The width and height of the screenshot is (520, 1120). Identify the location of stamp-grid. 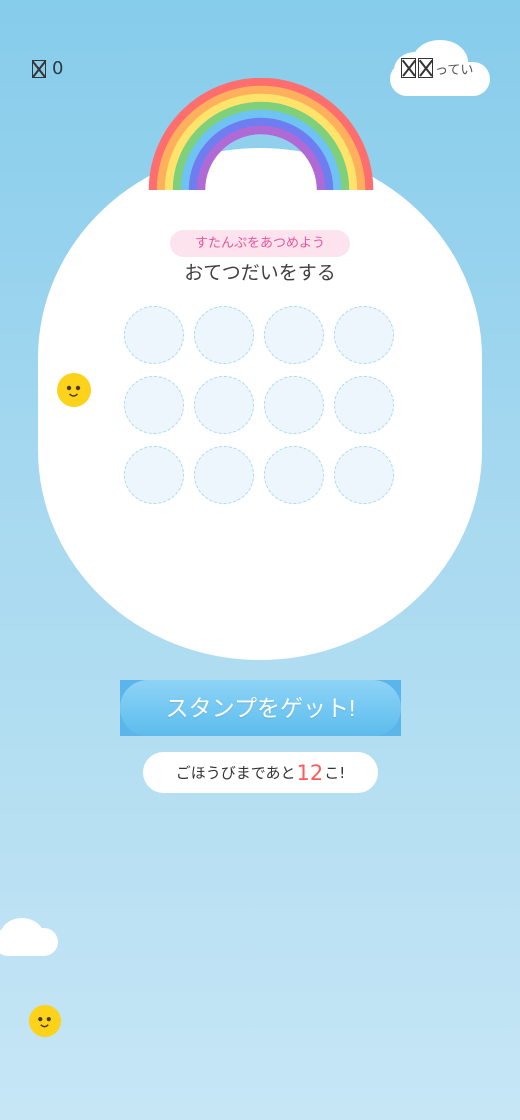
(260, 406).